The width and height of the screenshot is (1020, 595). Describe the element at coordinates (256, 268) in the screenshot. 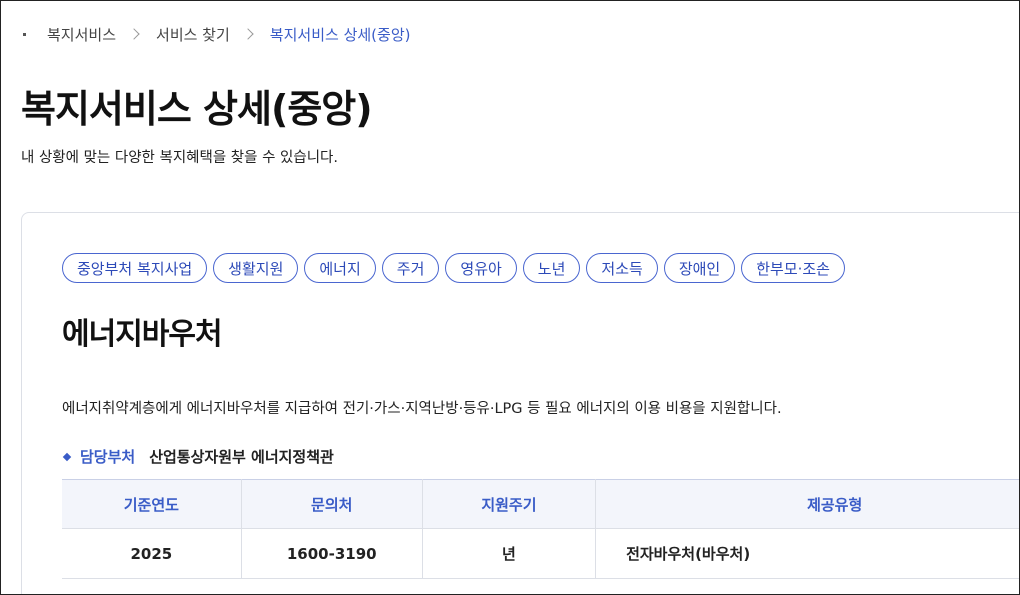

I see `tag-living-support: 생활지원` at that location.